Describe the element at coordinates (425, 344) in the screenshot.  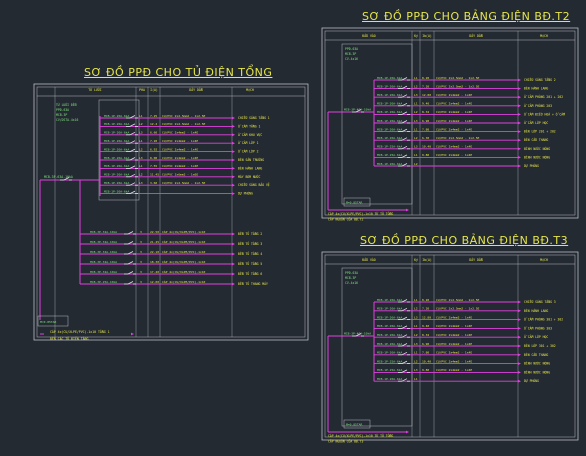
I see `panel-t3-circuit-6-current: 6.90` at that location.